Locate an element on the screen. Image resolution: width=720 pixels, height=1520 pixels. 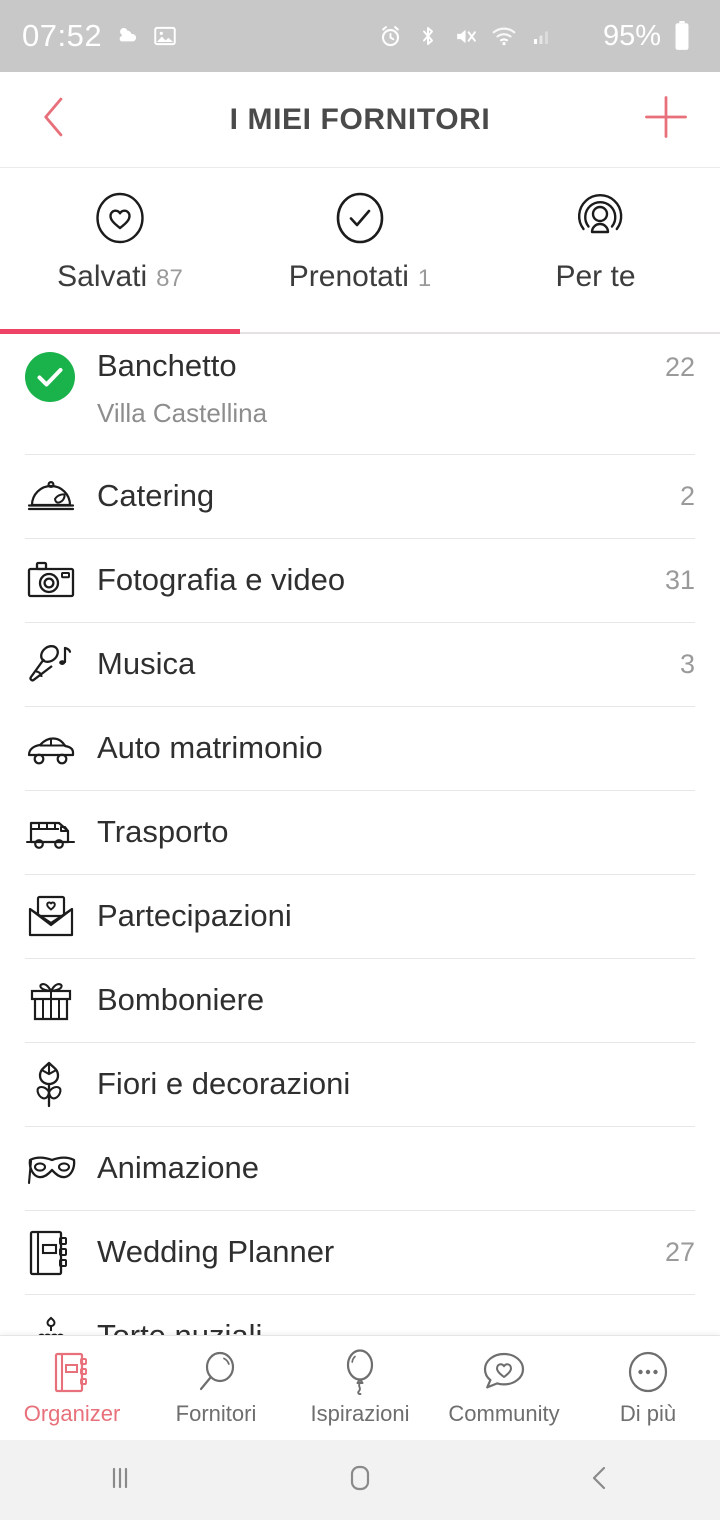
camera-icon is located at coordinates (61, 581).